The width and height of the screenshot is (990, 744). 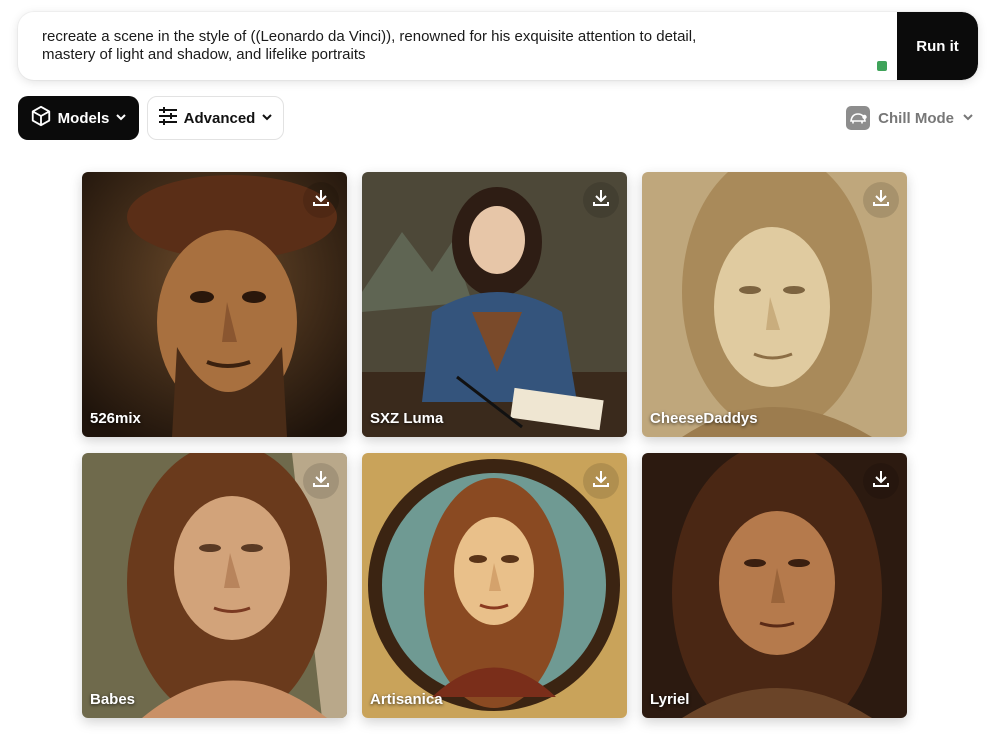 What do you see at coordinates (494, 304) in the screenshot?
I see `gallery-card: SXZ Luma` at bounding box center [494, 304].